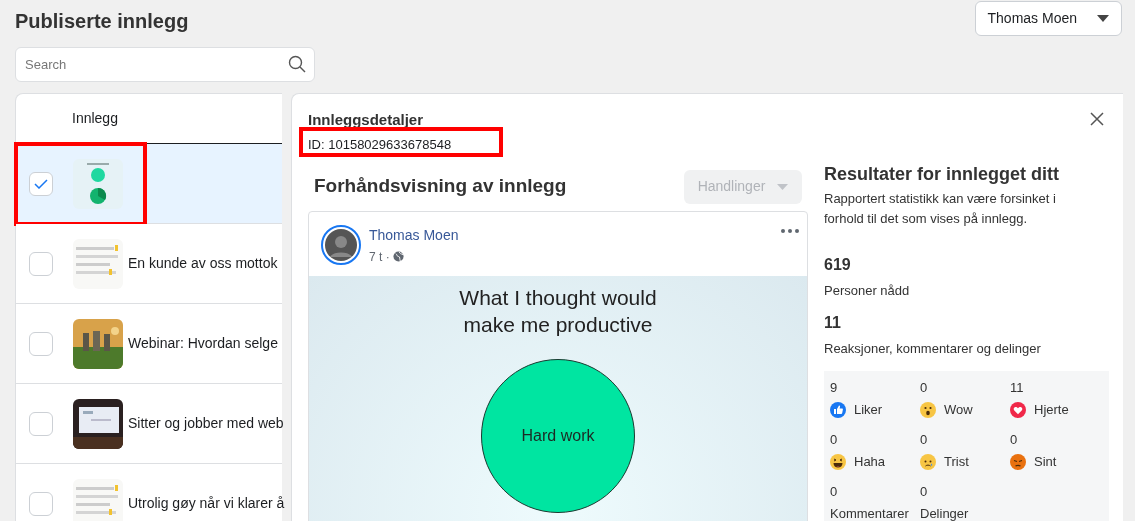  I want to click on close-icon, so click(1097, 119).